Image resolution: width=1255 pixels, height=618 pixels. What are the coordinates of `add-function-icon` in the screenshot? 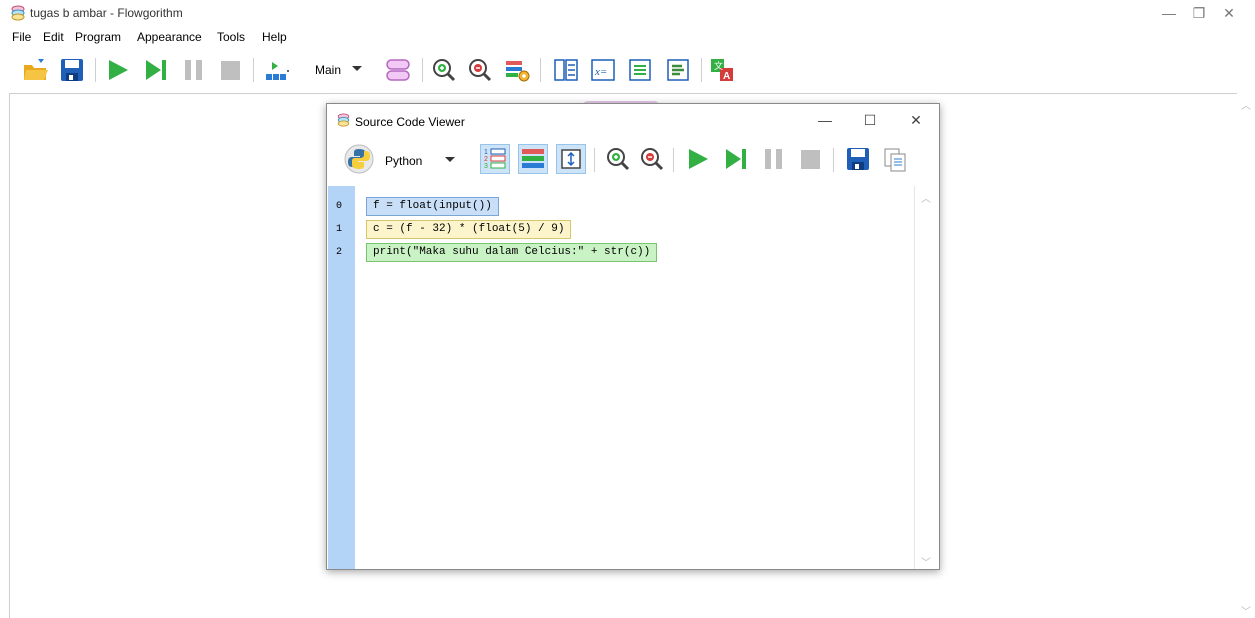 It's located at (398, 70).